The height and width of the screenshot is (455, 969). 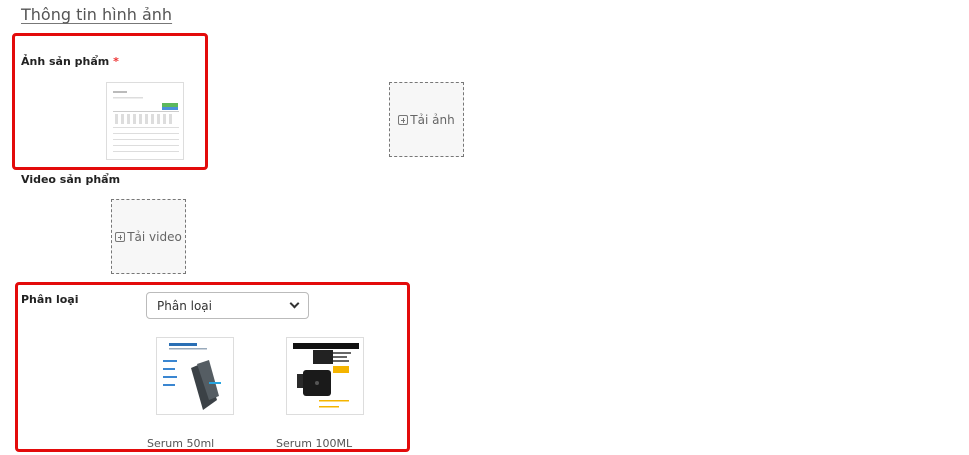 What do you see at coordinates (116, 61) in the screenshot?
I see `required-mark: *` at bounding box center [116, 61].